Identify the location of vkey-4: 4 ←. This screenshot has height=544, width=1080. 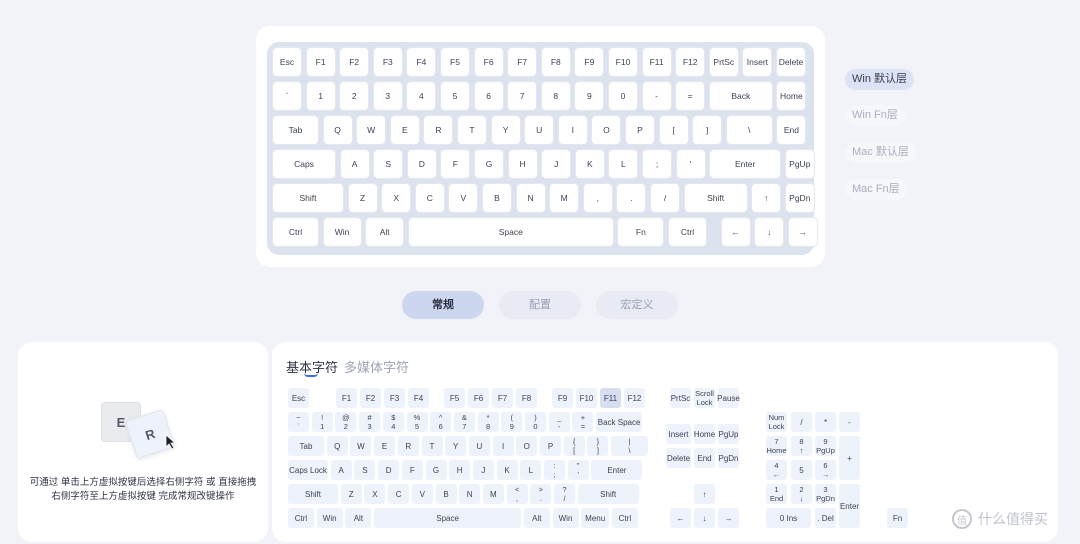
(776, 470).